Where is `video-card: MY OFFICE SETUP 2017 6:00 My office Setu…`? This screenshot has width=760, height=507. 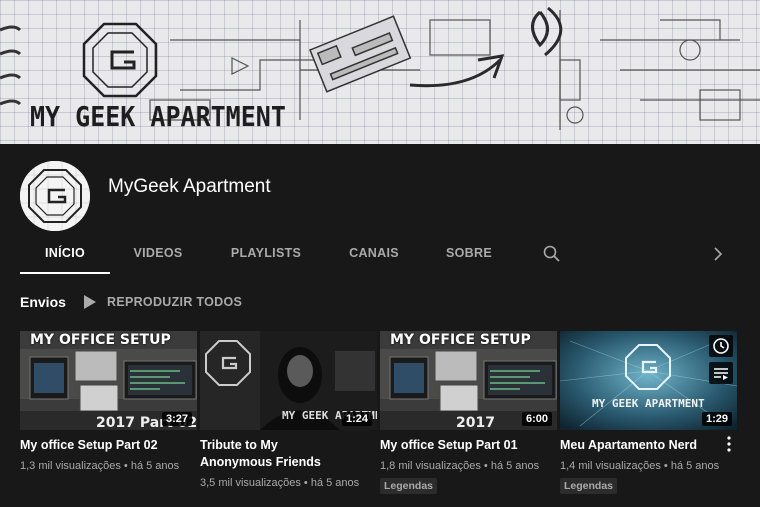 video-card: MY OFFICE SETUP 2017 6:00 My office Setu… is located at coordinates (468, 412).